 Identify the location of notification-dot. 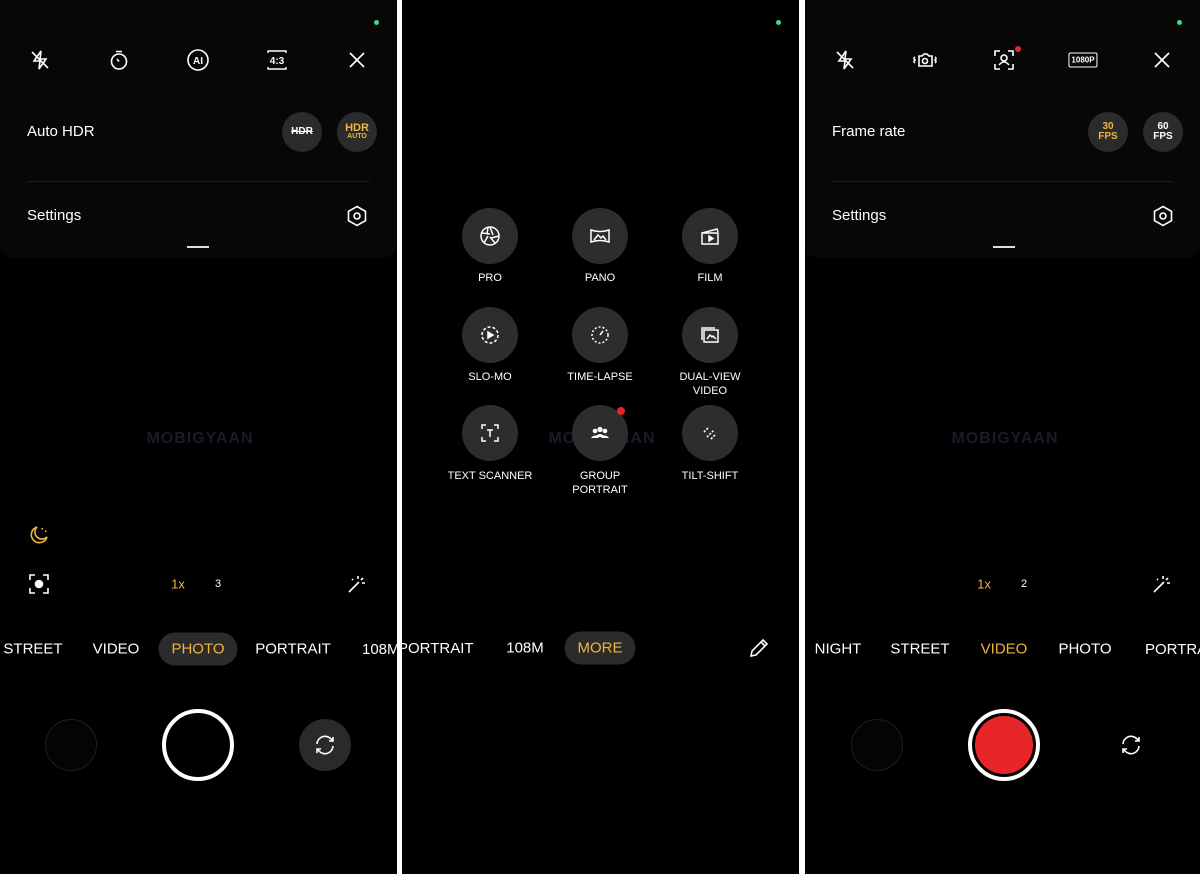
(1018, 49).